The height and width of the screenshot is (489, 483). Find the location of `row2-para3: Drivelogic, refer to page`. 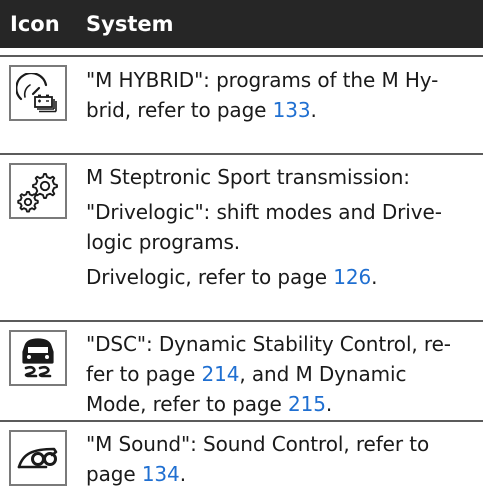

row2-para3: Drivelogic, refer to page is located at coordinates (210, 277).